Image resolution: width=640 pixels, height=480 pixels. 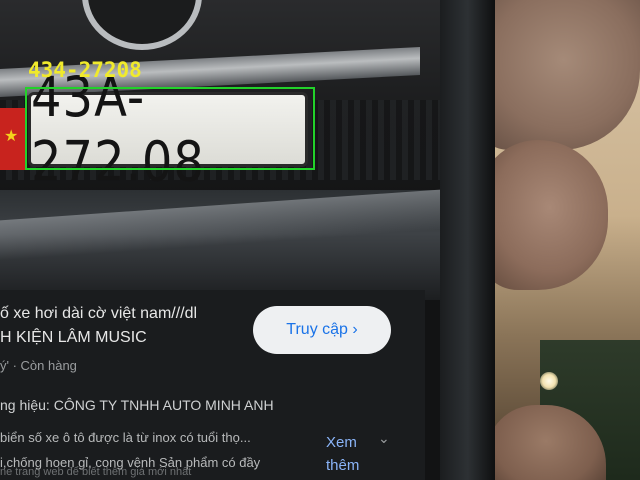 What do you see at coordinates (351, 454) in the screenshot?
I see `see-more-link: Xem thêm` at bounding box center [351, 454].